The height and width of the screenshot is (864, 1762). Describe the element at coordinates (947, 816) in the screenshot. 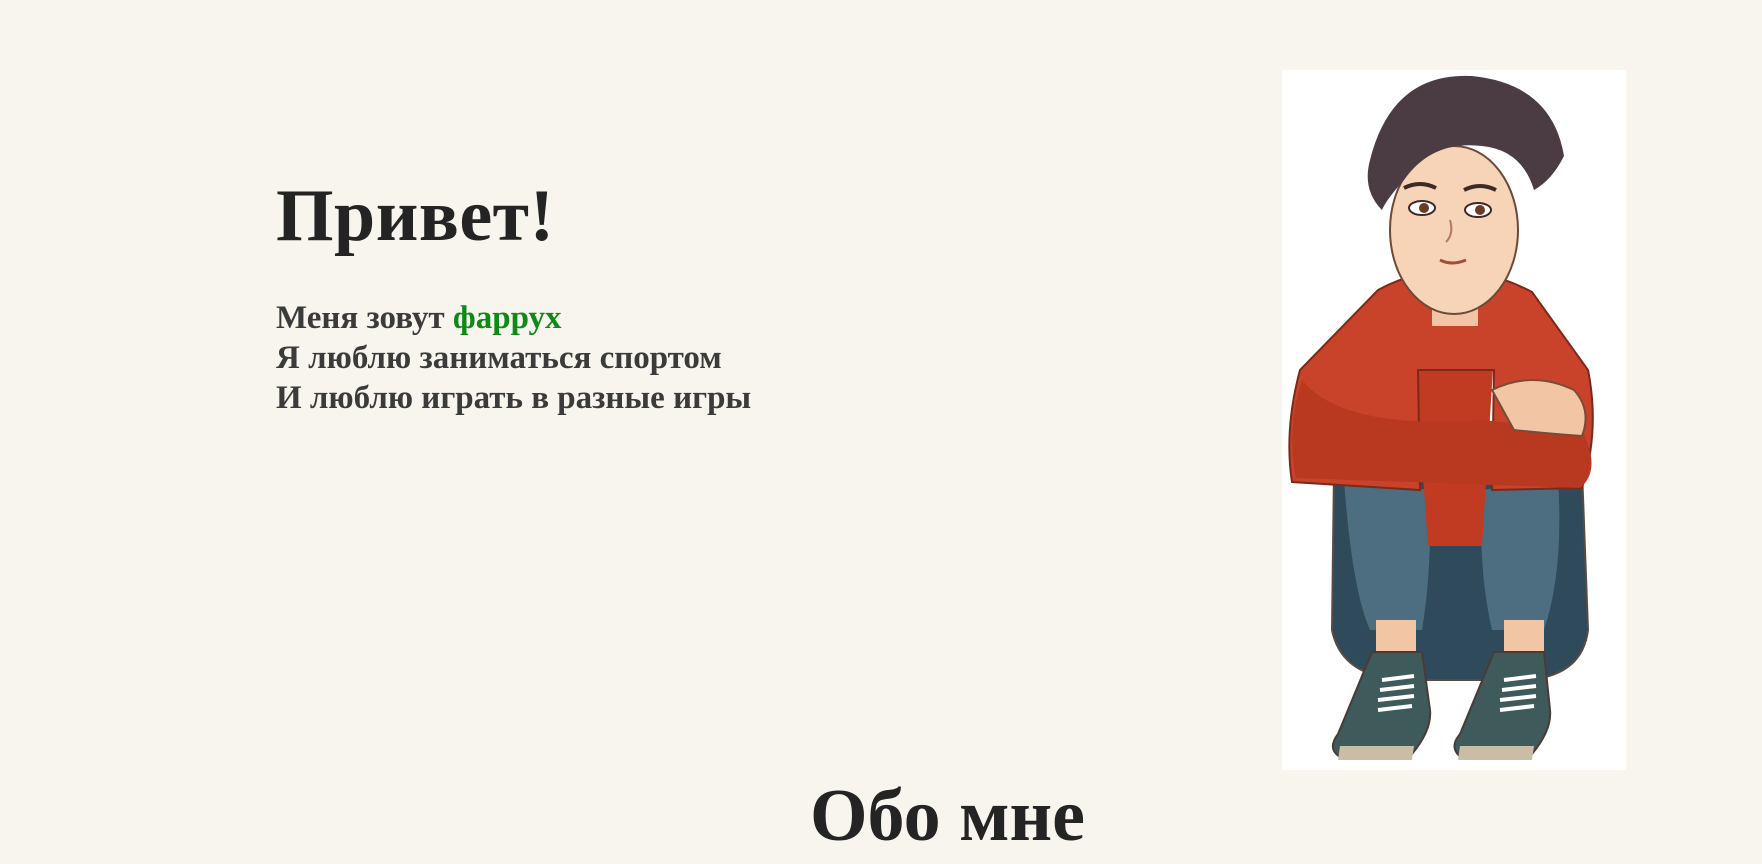

I see `about-section-title: Обо мне` at that location.